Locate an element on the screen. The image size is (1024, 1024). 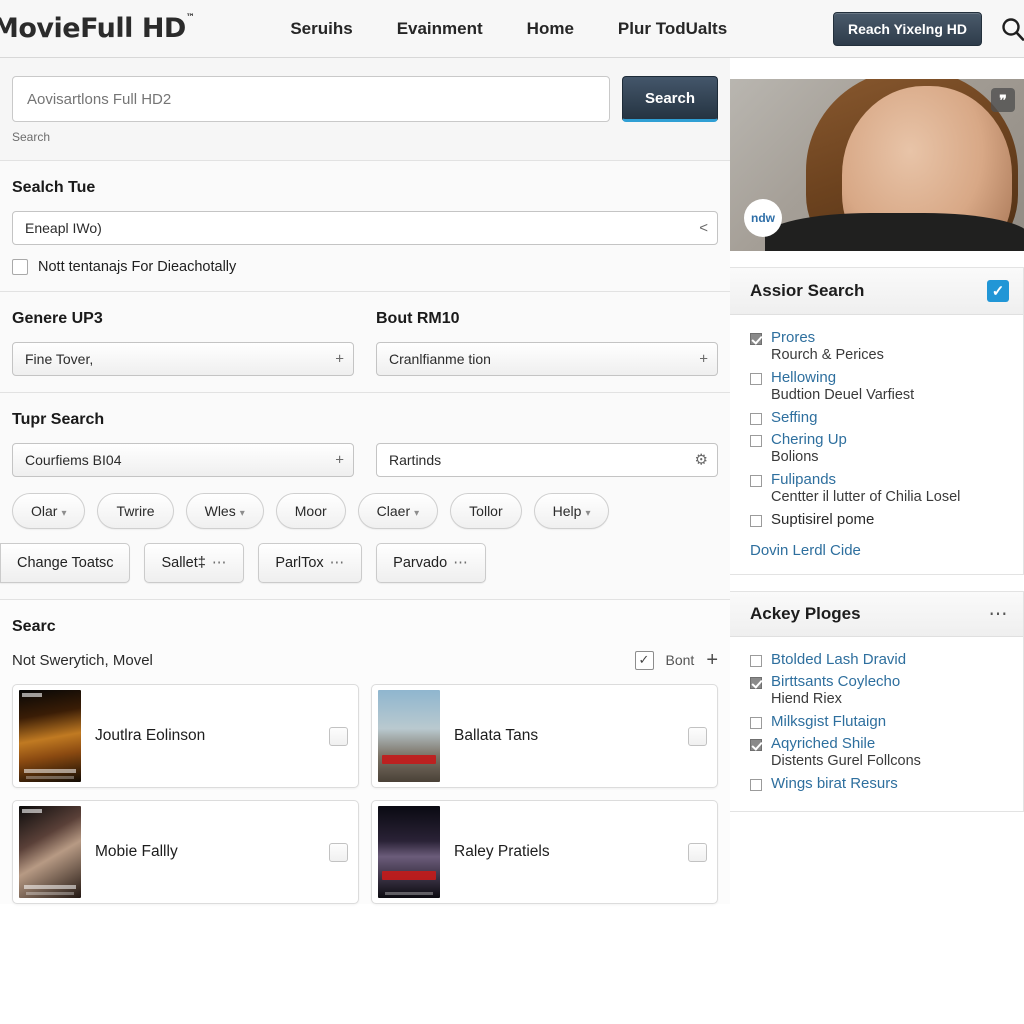
search-type-select: Eneapl IWo) < is located at coordinates (365, 228).